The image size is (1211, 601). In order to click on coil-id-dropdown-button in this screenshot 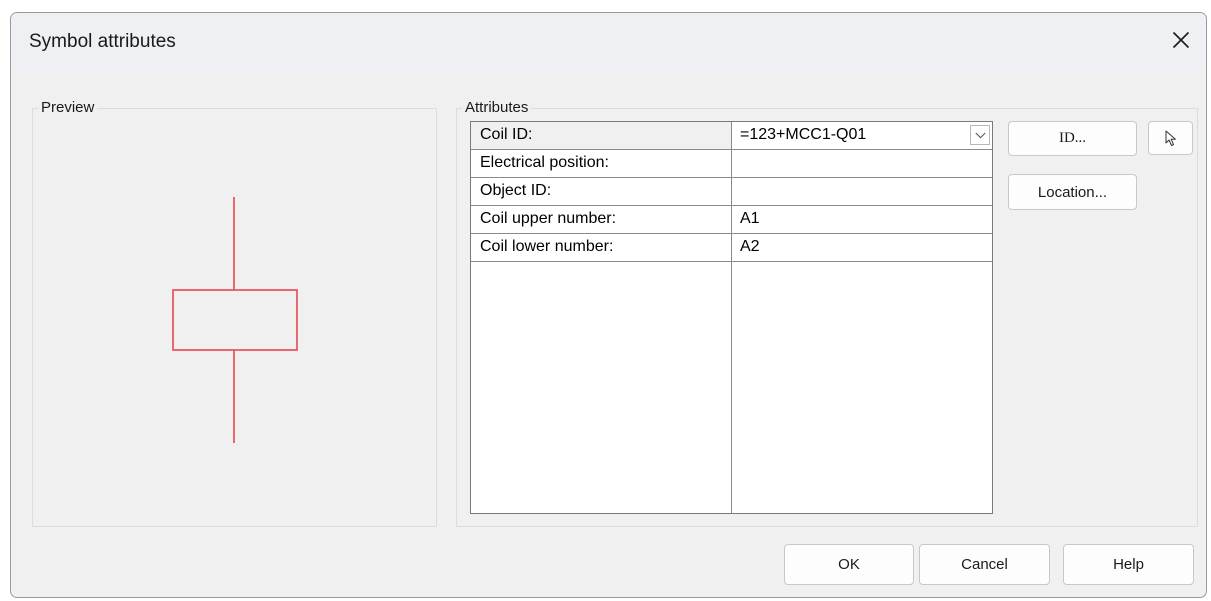, I will do `click(980, 135)`.